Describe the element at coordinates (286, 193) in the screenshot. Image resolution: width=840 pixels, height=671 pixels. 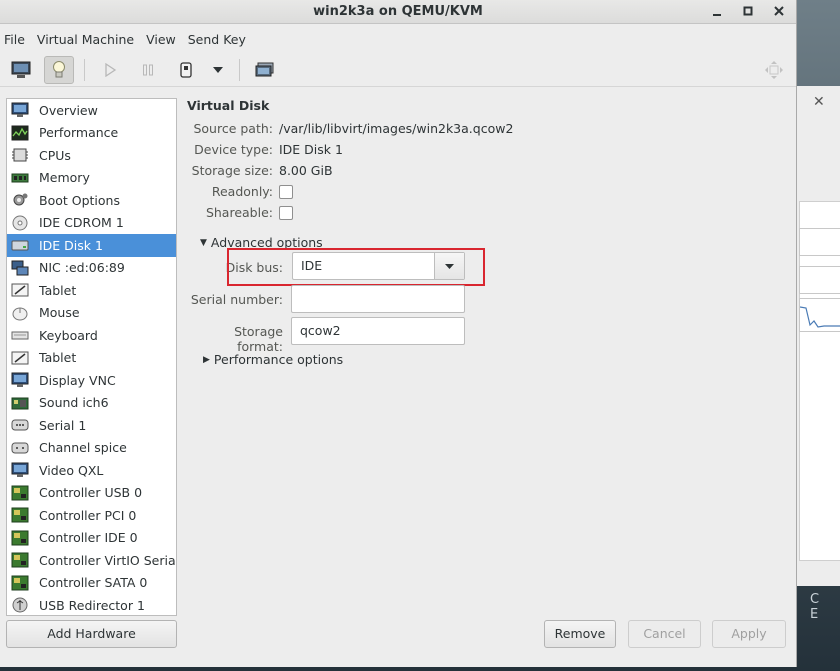
I see `readonly-checkbox` at that location.